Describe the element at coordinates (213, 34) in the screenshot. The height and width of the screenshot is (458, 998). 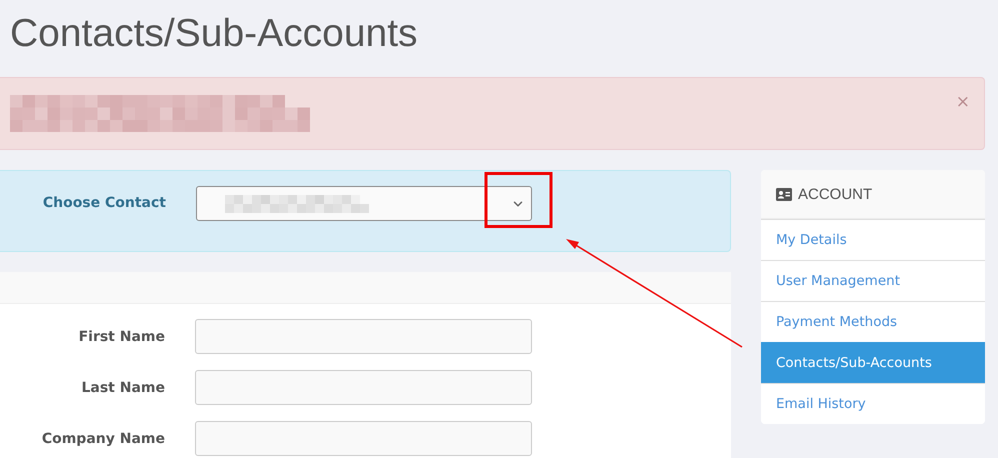
I see `page-title: Contacts/Sub-Accounts` at that location.